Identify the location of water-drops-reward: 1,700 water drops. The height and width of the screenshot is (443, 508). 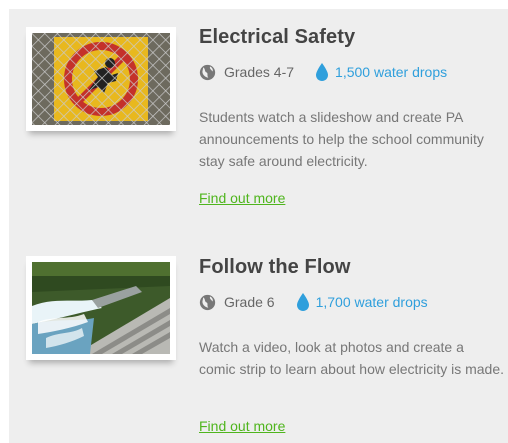
(371, 302).